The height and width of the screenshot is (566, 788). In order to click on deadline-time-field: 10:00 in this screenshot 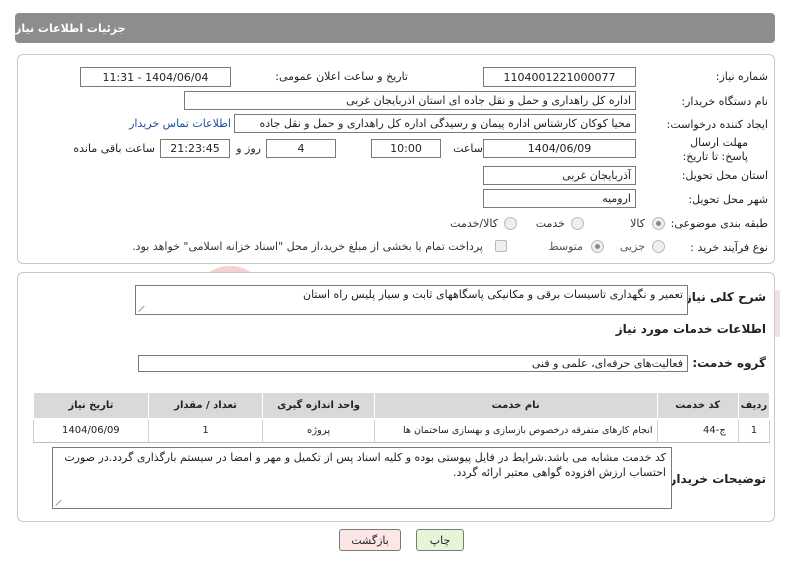, I will do `click(406, 148)`.